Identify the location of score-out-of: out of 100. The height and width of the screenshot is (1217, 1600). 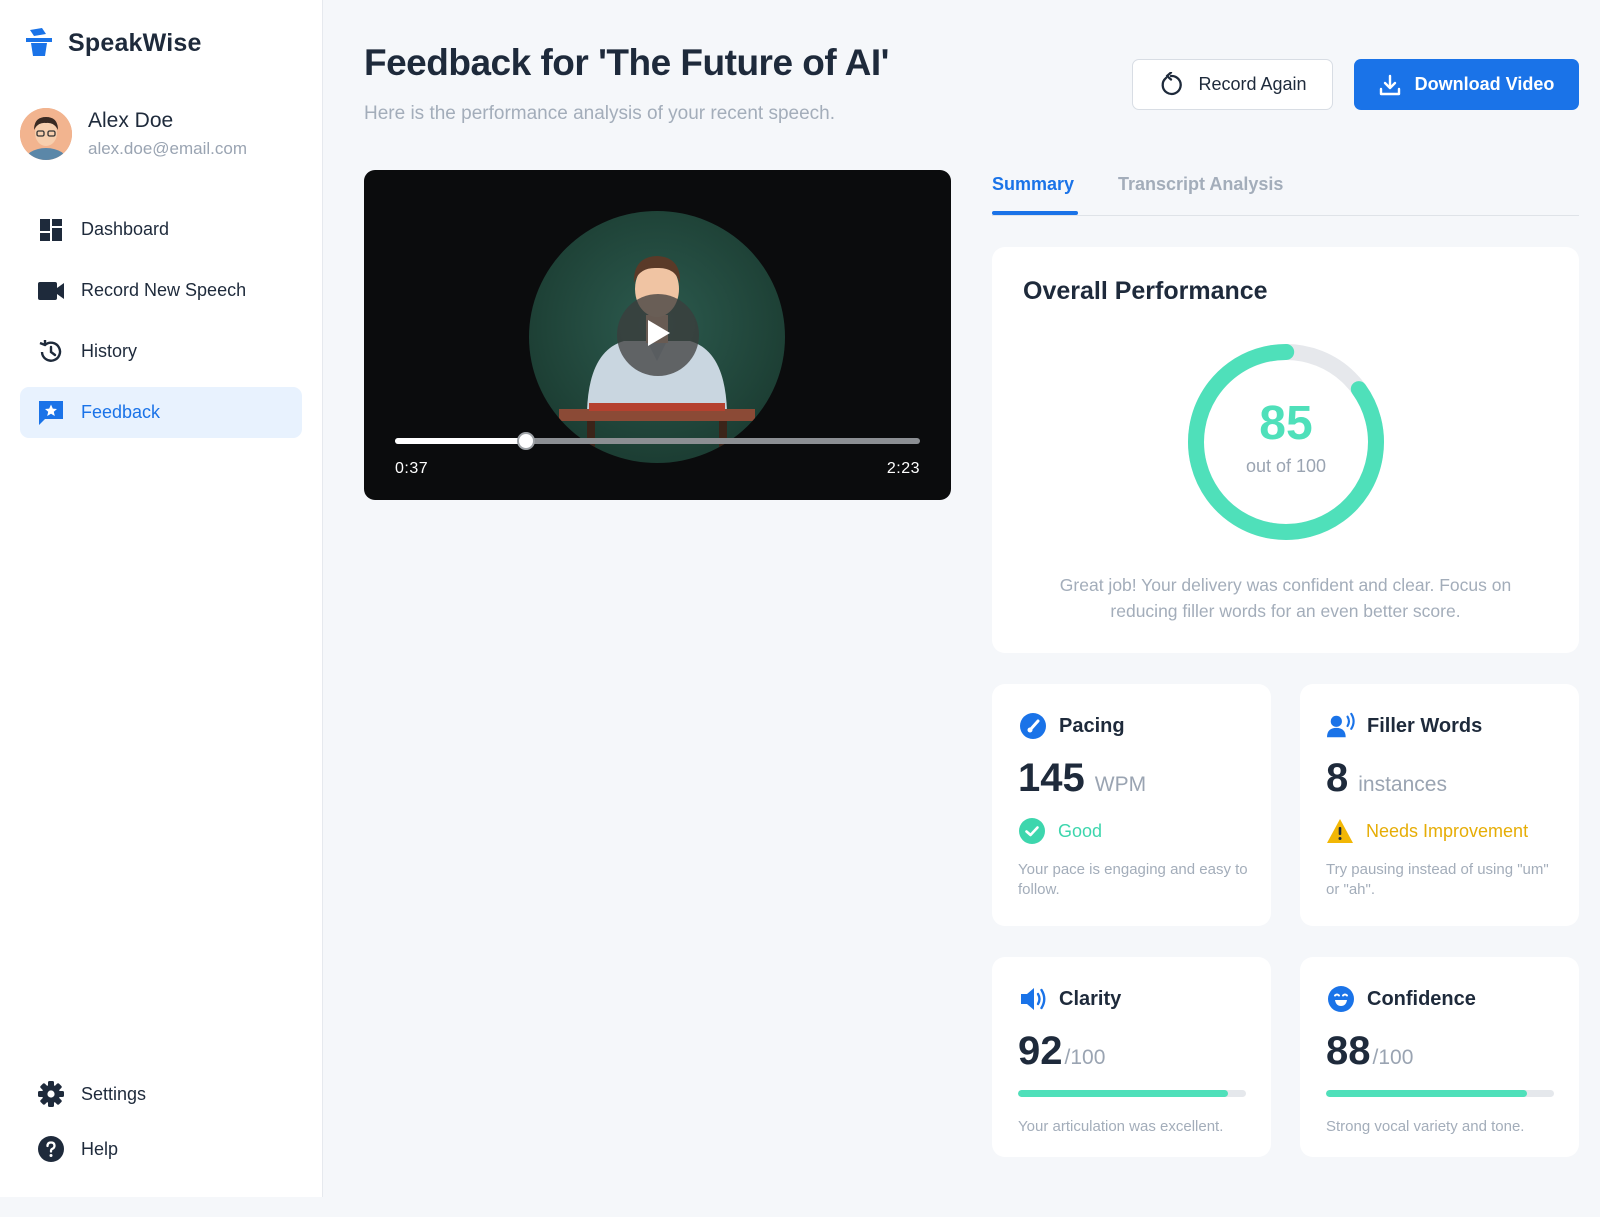
(1286, 466).